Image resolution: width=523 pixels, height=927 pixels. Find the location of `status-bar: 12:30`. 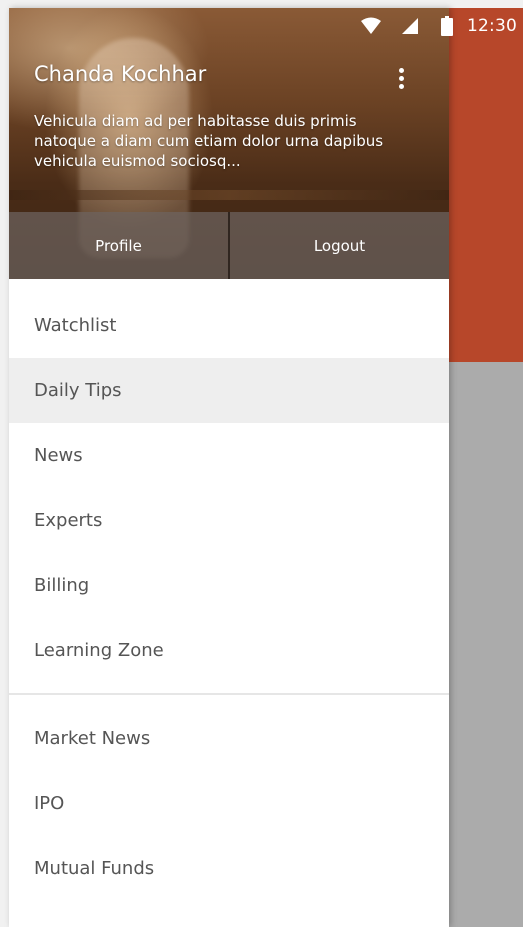

status-bar: 12:30 is located at coordinates (266, 26).